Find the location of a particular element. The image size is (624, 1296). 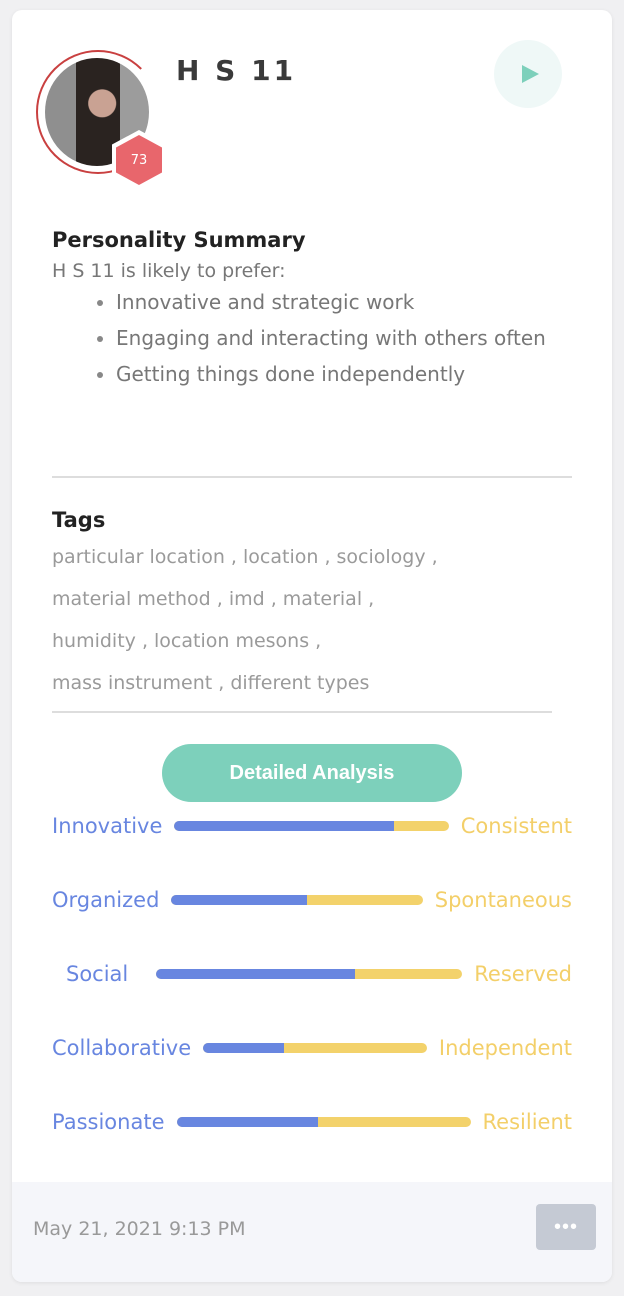

trait-left-label: Collaborative is located at coordinates (122, 1048).